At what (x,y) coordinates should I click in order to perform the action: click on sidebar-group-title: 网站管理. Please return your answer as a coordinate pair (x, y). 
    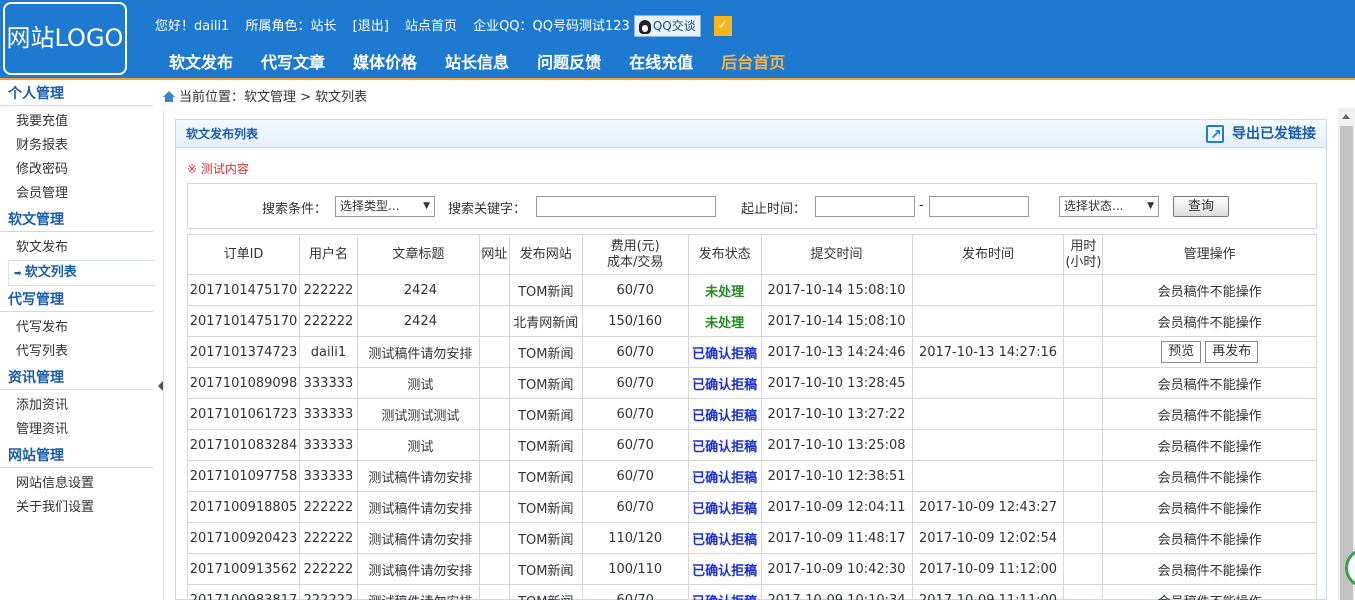
    Looking at the image, I should click on (76, 456).